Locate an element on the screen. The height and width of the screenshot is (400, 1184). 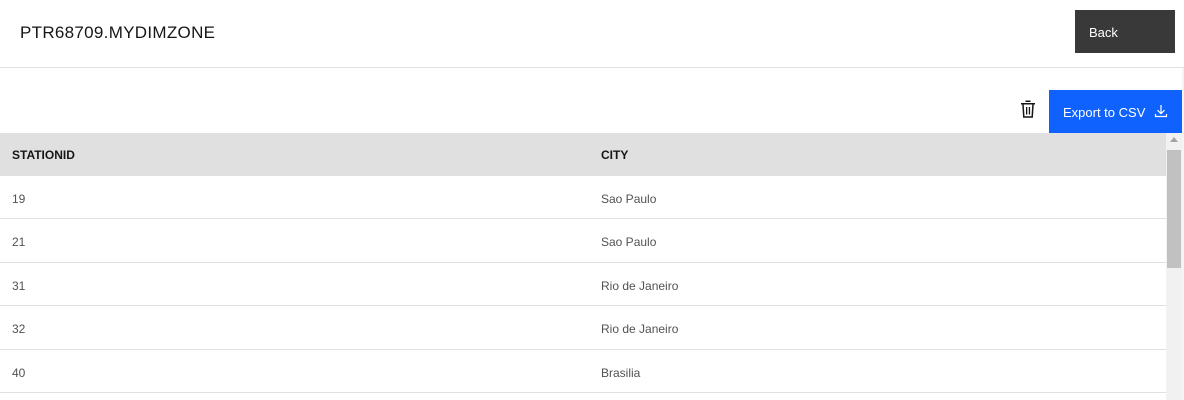
table-row: 31 Rio de Janeiro is located at coordinates (583, 284).